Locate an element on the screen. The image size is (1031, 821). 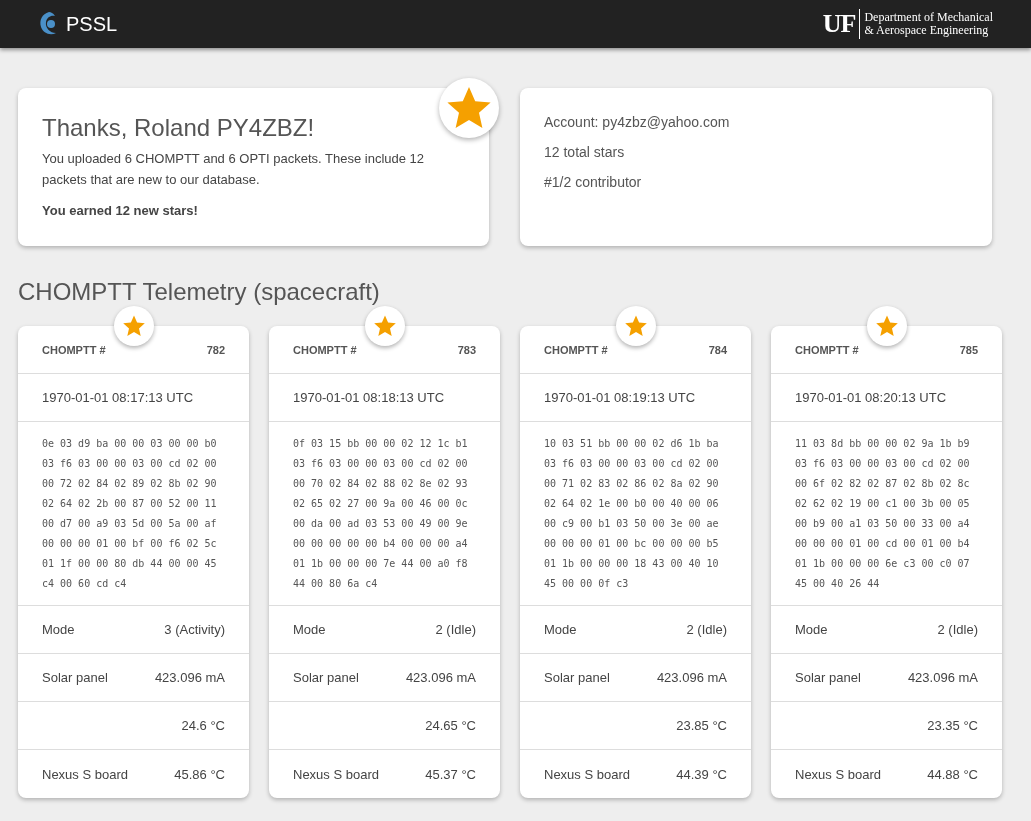
field-value: 3 (Activity) is located at coordinates (194, 629).